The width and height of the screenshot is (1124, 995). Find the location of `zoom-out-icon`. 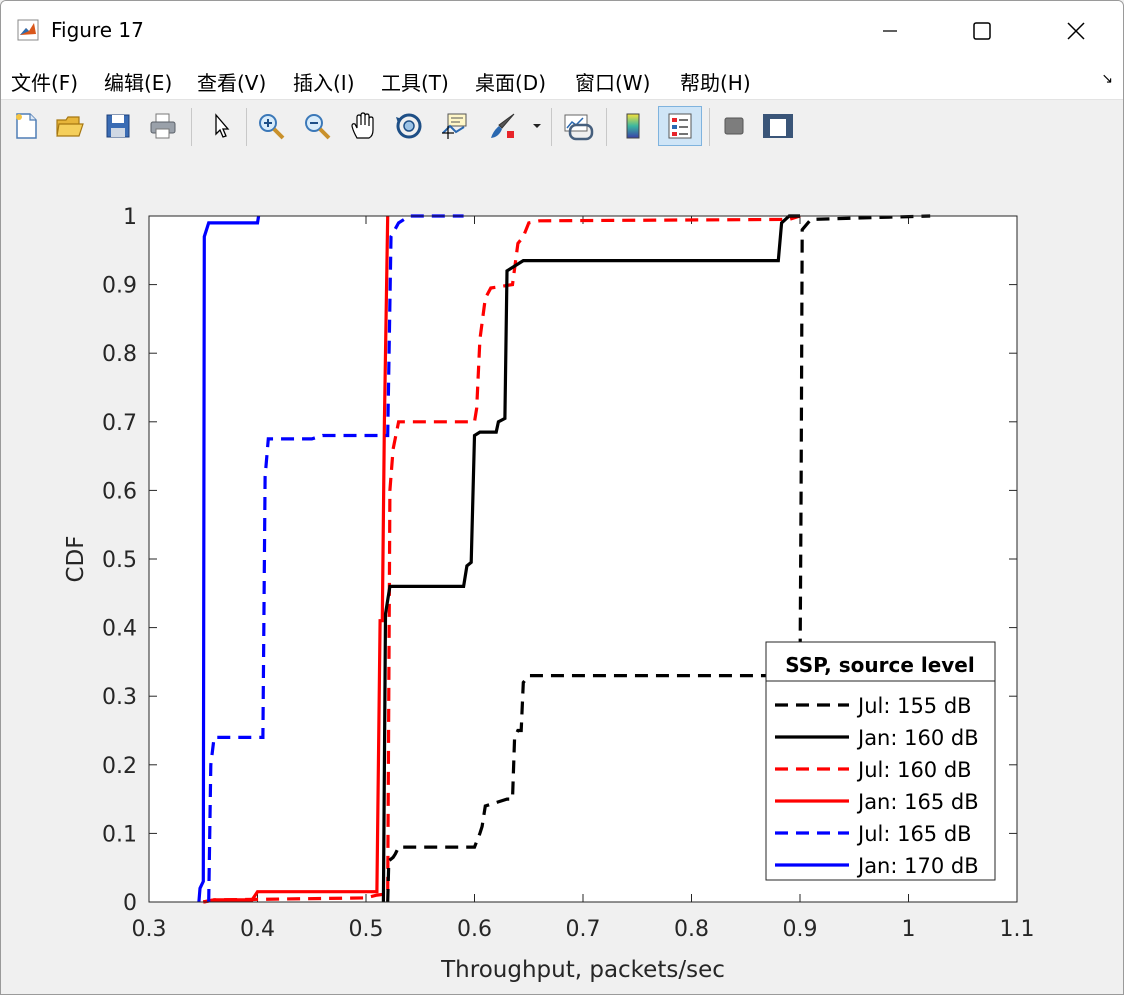

zoom-out-icon is located at coordinates (318, 127).